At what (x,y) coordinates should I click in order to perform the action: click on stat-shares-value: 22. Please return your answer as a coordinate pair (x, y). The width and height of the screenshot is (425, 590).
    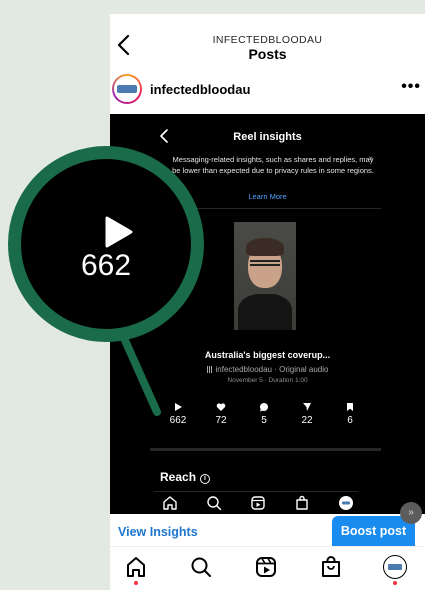
    Looking at the image, I should click on (307, 420).